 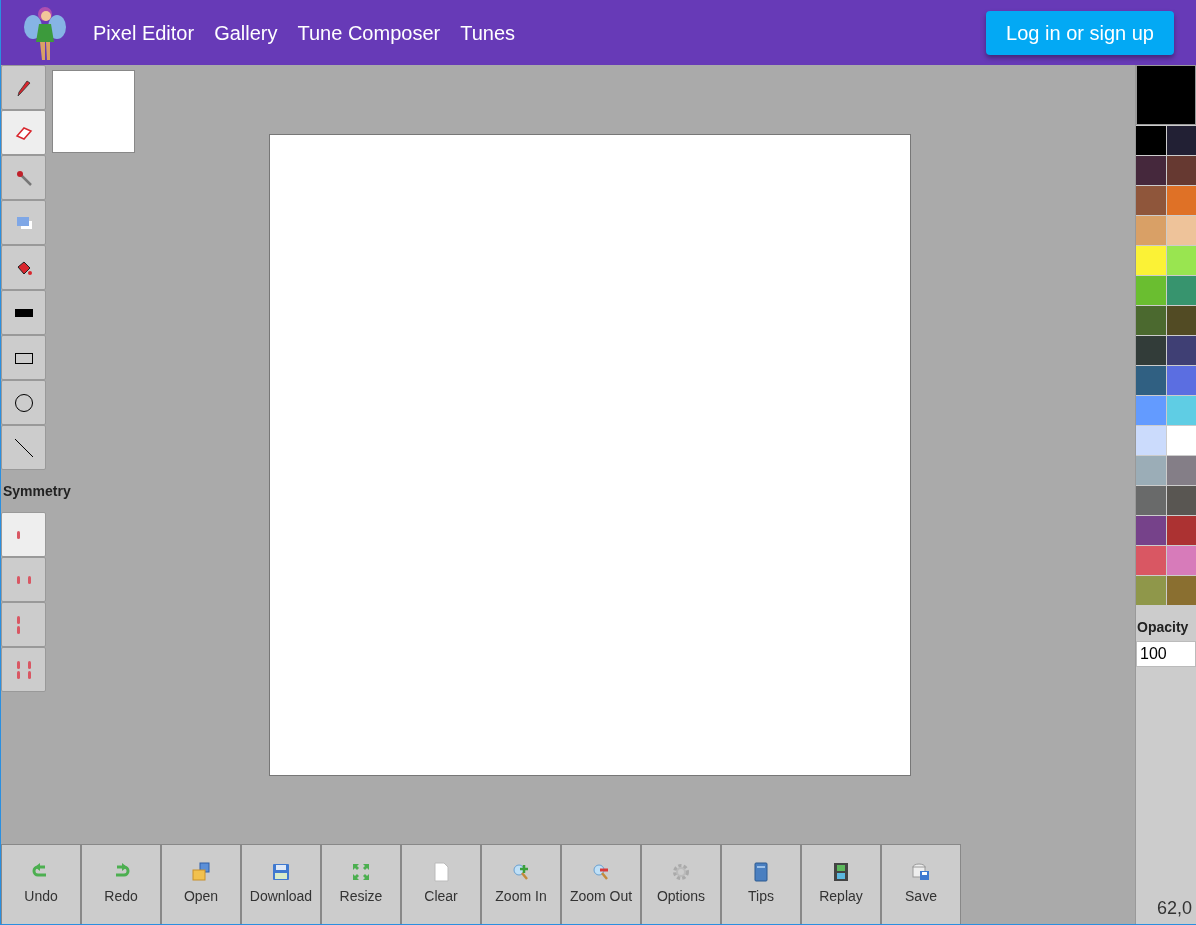 What do you see at coordinates (441, 872) in the screenshot?
I see `blank-page-icon` at bounding box center [441, 872].